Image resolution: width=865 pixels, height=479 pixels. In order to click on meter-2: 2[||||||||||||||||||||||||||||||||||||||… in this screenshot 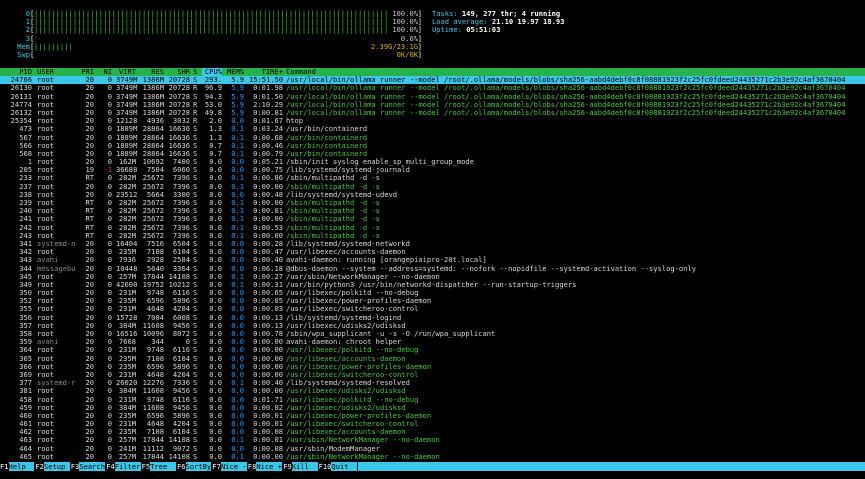, I will do `click(214, 30)`.